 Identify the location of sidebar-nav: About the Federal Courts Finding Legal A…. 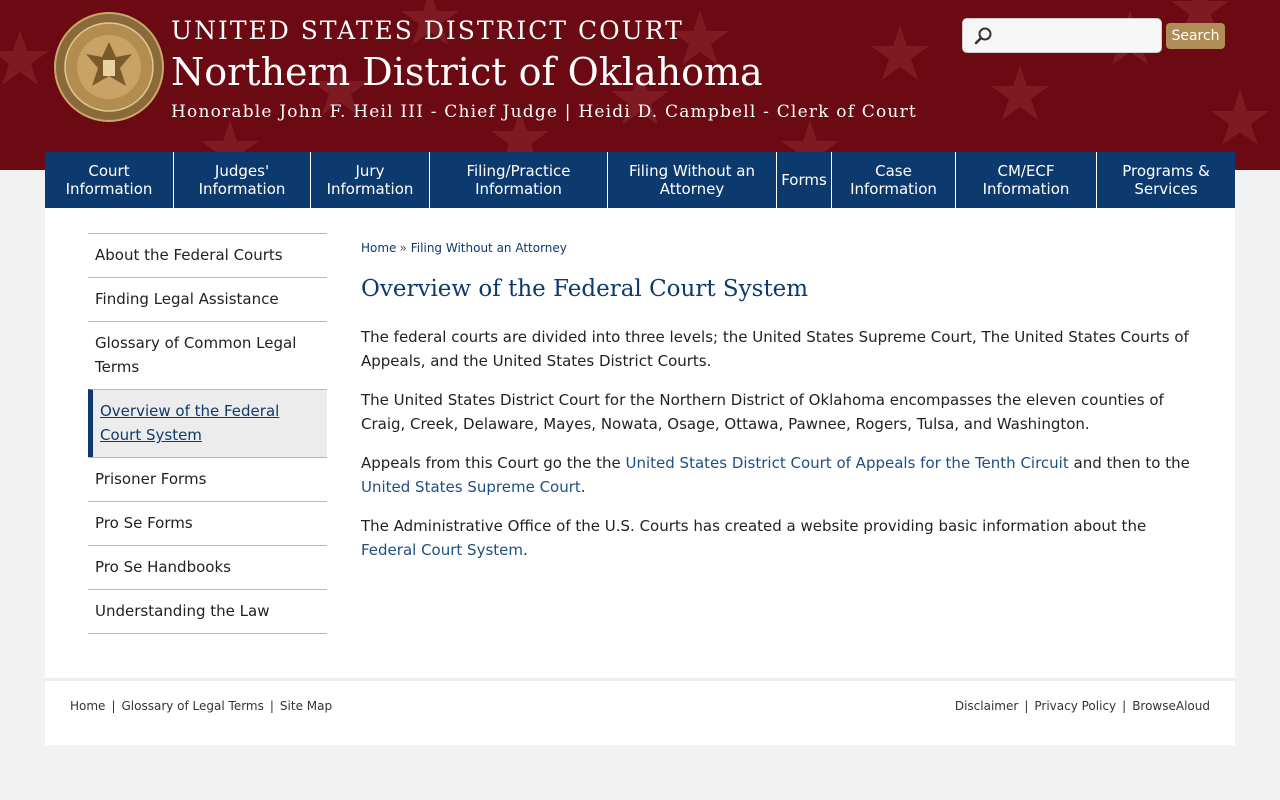
(207, 433).